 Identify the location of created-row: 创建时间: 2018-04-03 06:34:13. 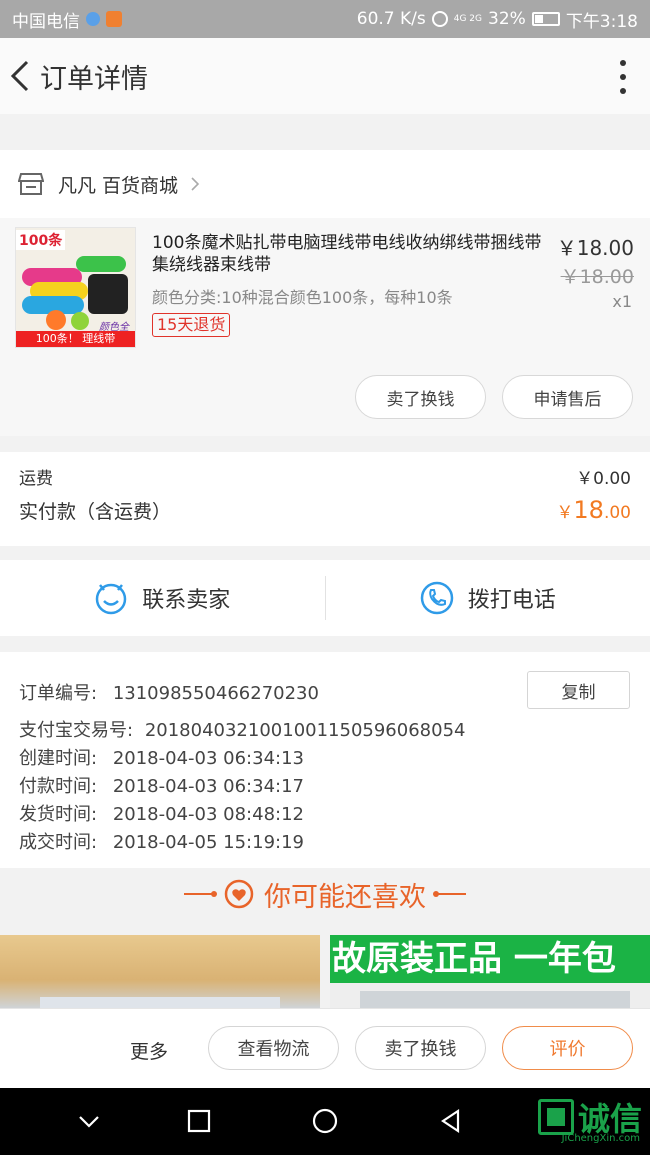
(161, 757).